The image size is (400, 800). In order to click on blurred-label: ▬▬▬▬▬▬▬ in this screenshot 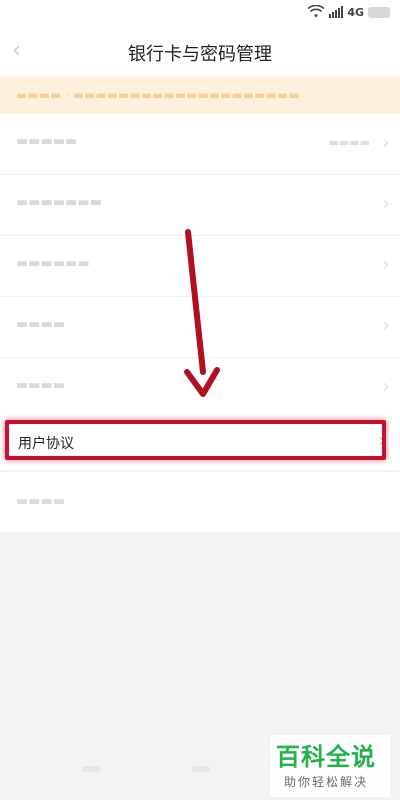, I will do `click(59, 202)`.